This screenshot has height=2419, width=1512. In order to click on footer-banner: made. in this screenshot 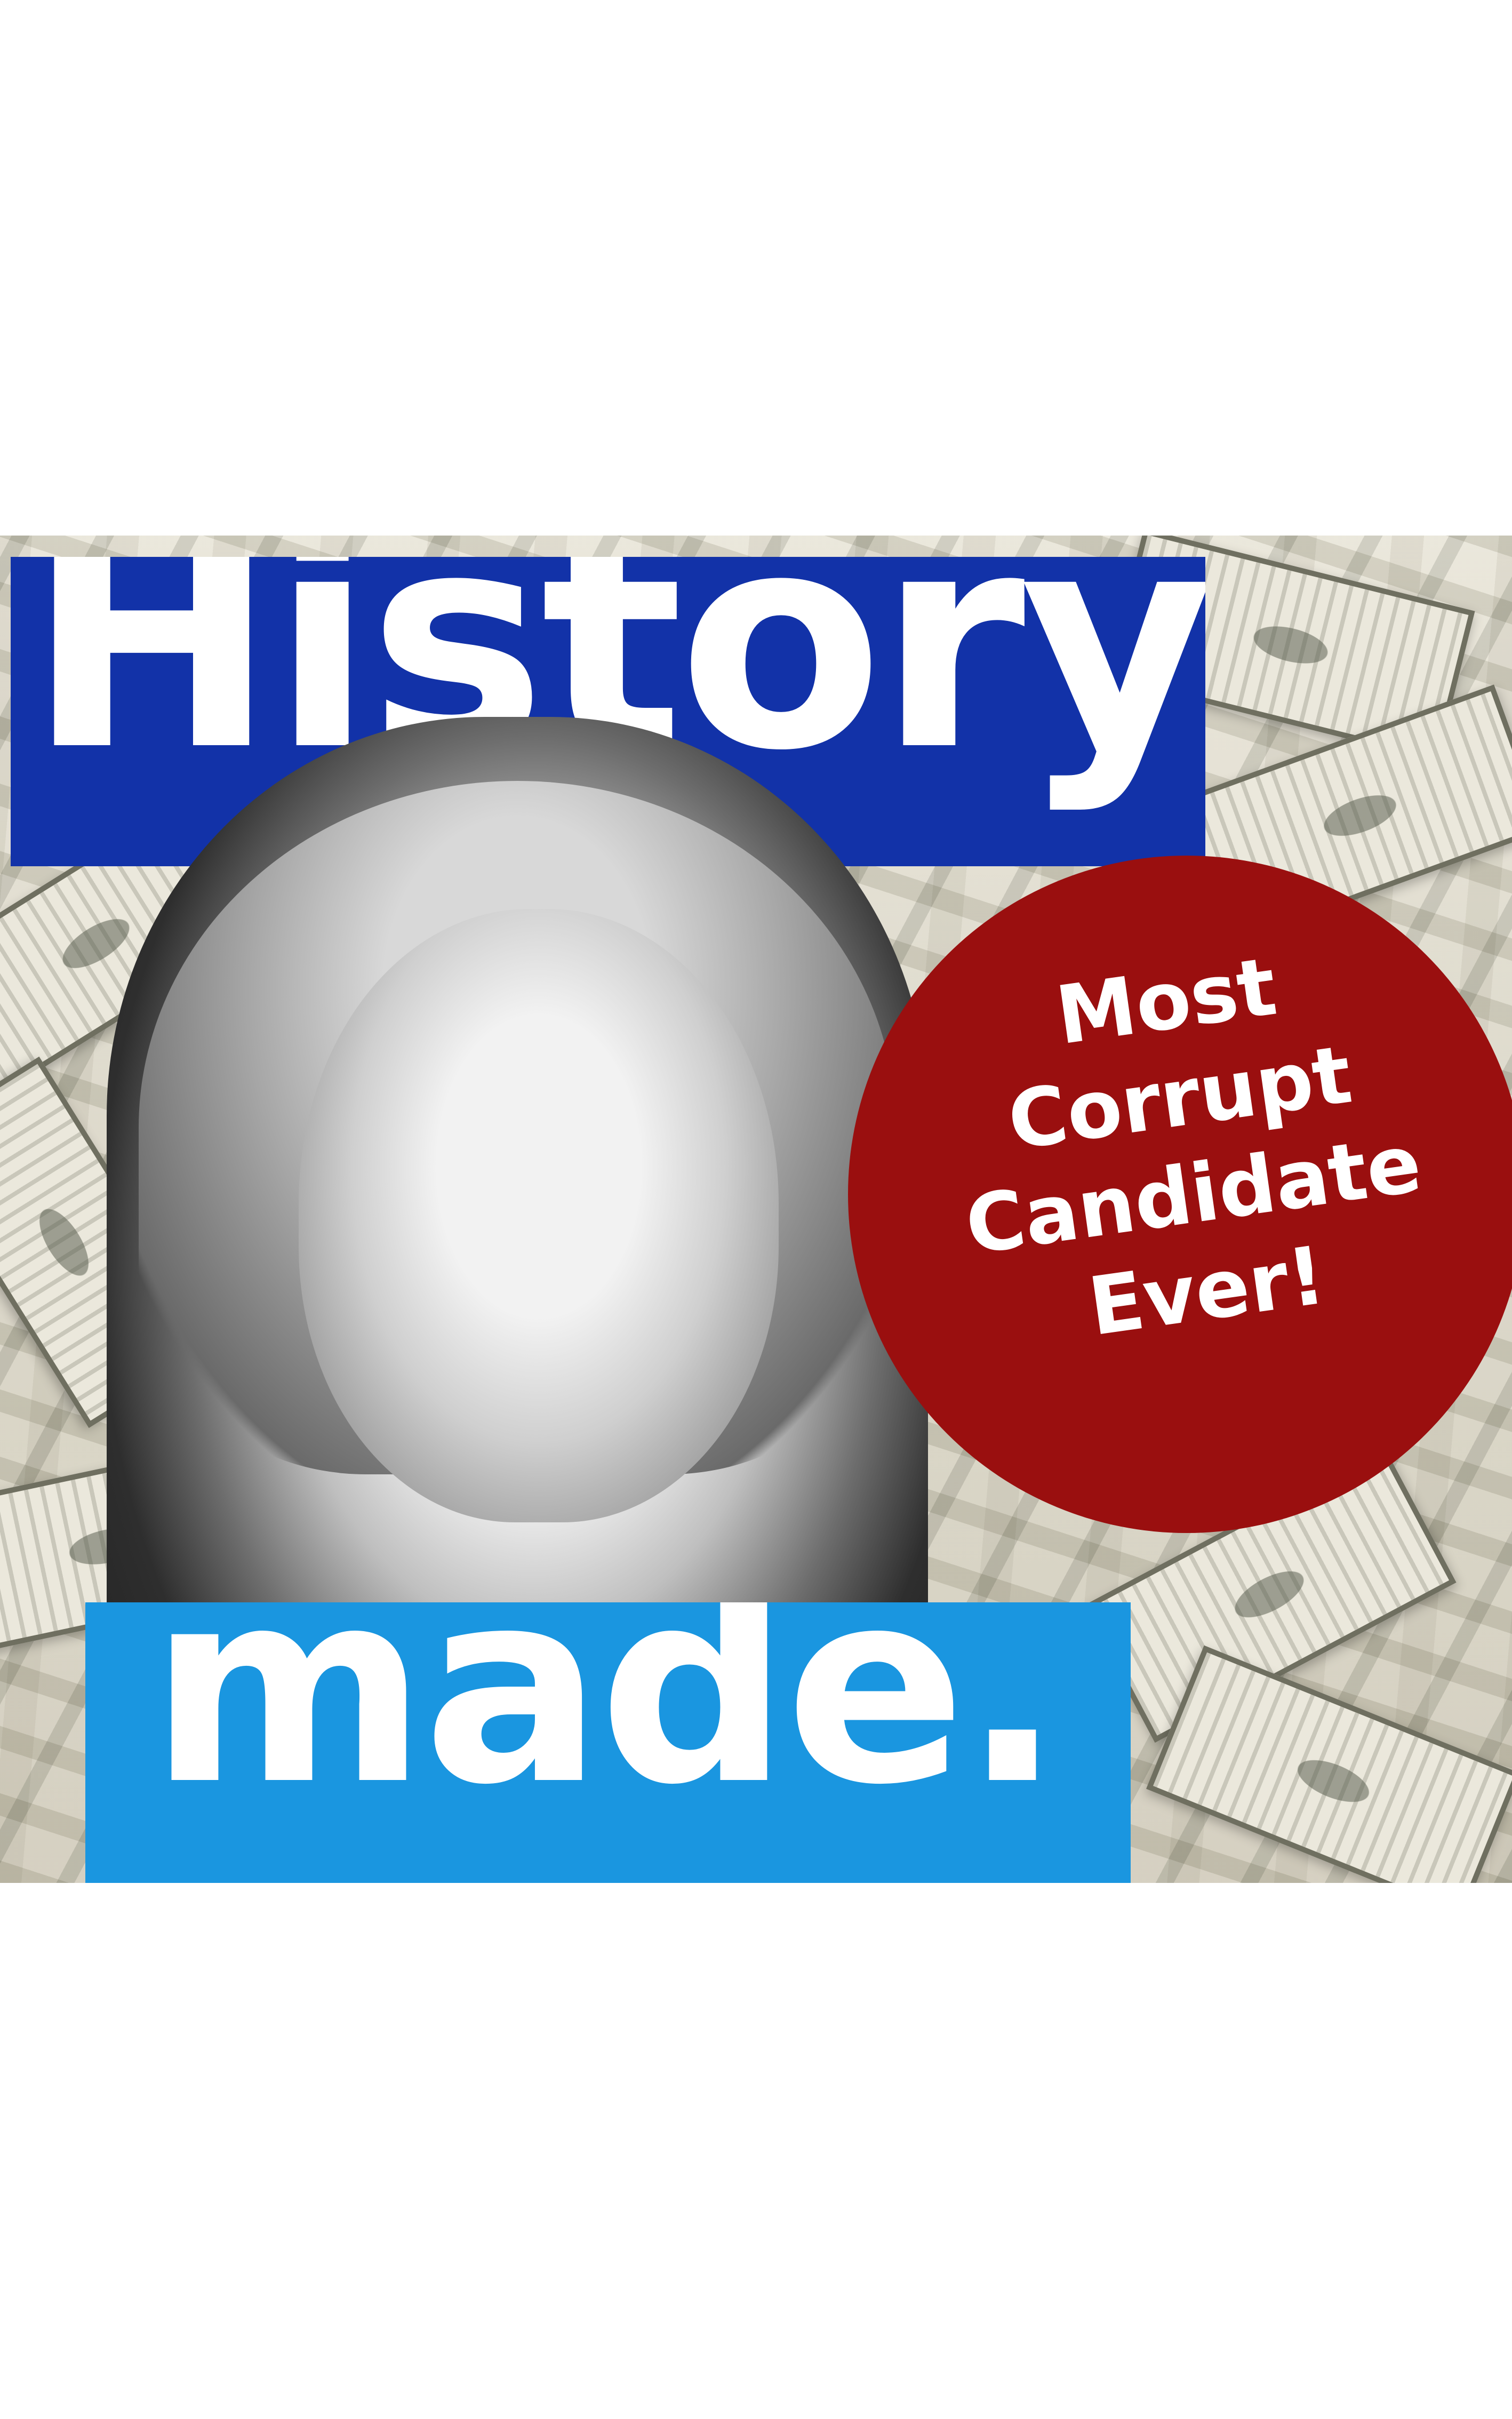, I will do `click(608, 1742)`.